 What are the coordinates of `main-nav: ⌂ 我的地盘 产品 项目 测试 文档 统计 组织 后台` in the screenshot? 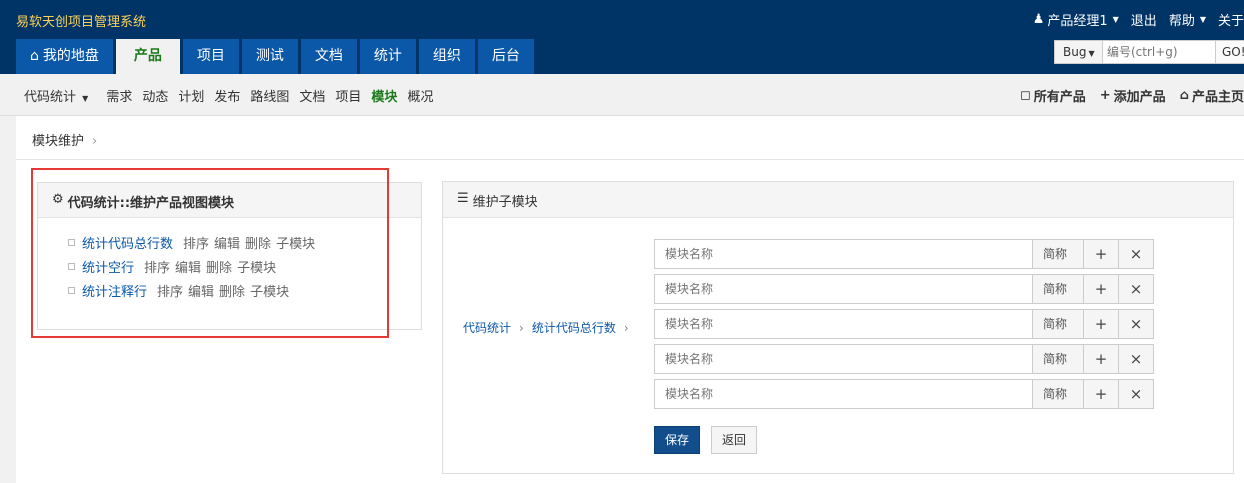 It's located at (275, 56).